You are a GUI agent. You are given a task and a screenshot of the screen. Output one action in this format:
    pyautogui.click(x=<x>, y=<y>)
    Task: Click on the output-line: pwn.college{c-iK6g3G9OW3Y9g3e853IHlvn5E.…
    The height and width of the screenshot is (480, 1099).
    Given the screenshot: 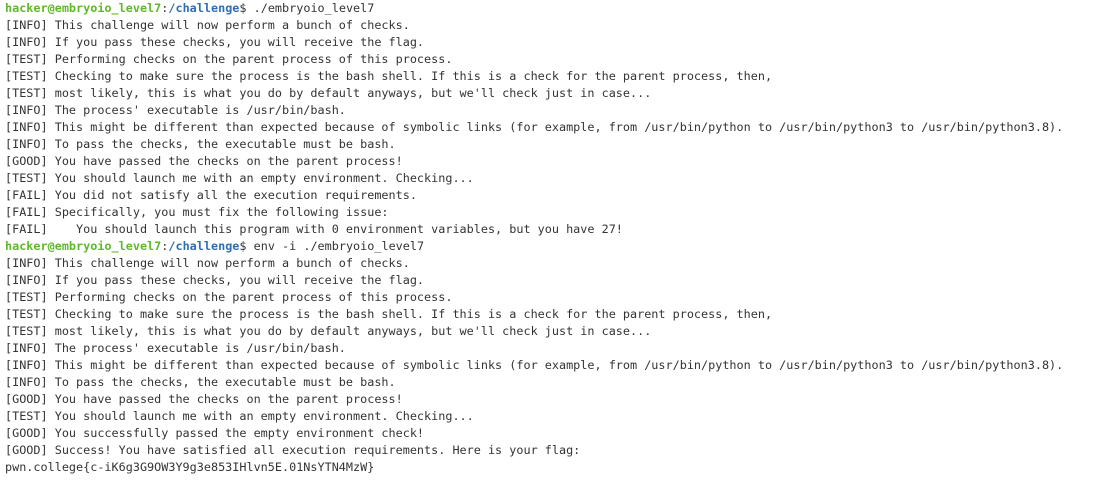 What is the action you would take?
    pyautogui.click(x=190, y=467)
    